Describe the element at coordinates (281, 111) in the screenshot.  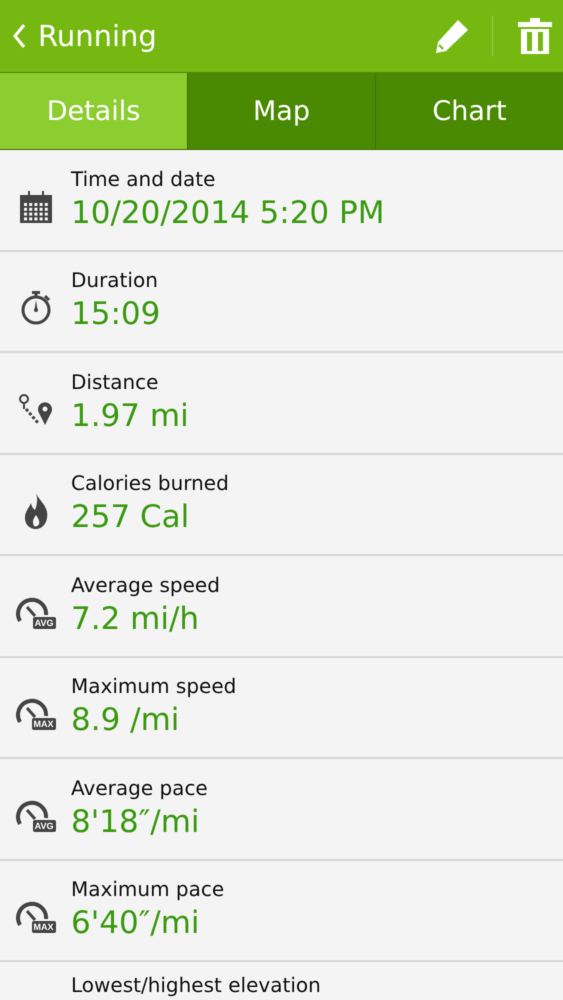
I see `tab: Map` at that location.